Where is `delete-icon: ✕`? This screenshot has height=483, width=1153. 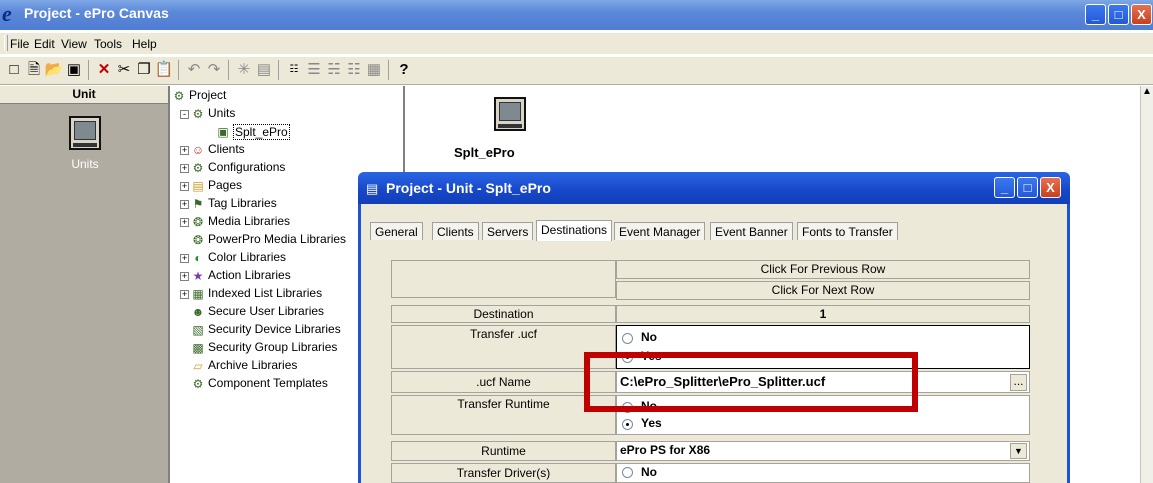
delete-icon: ✕ is located at coordinates (104, 70).